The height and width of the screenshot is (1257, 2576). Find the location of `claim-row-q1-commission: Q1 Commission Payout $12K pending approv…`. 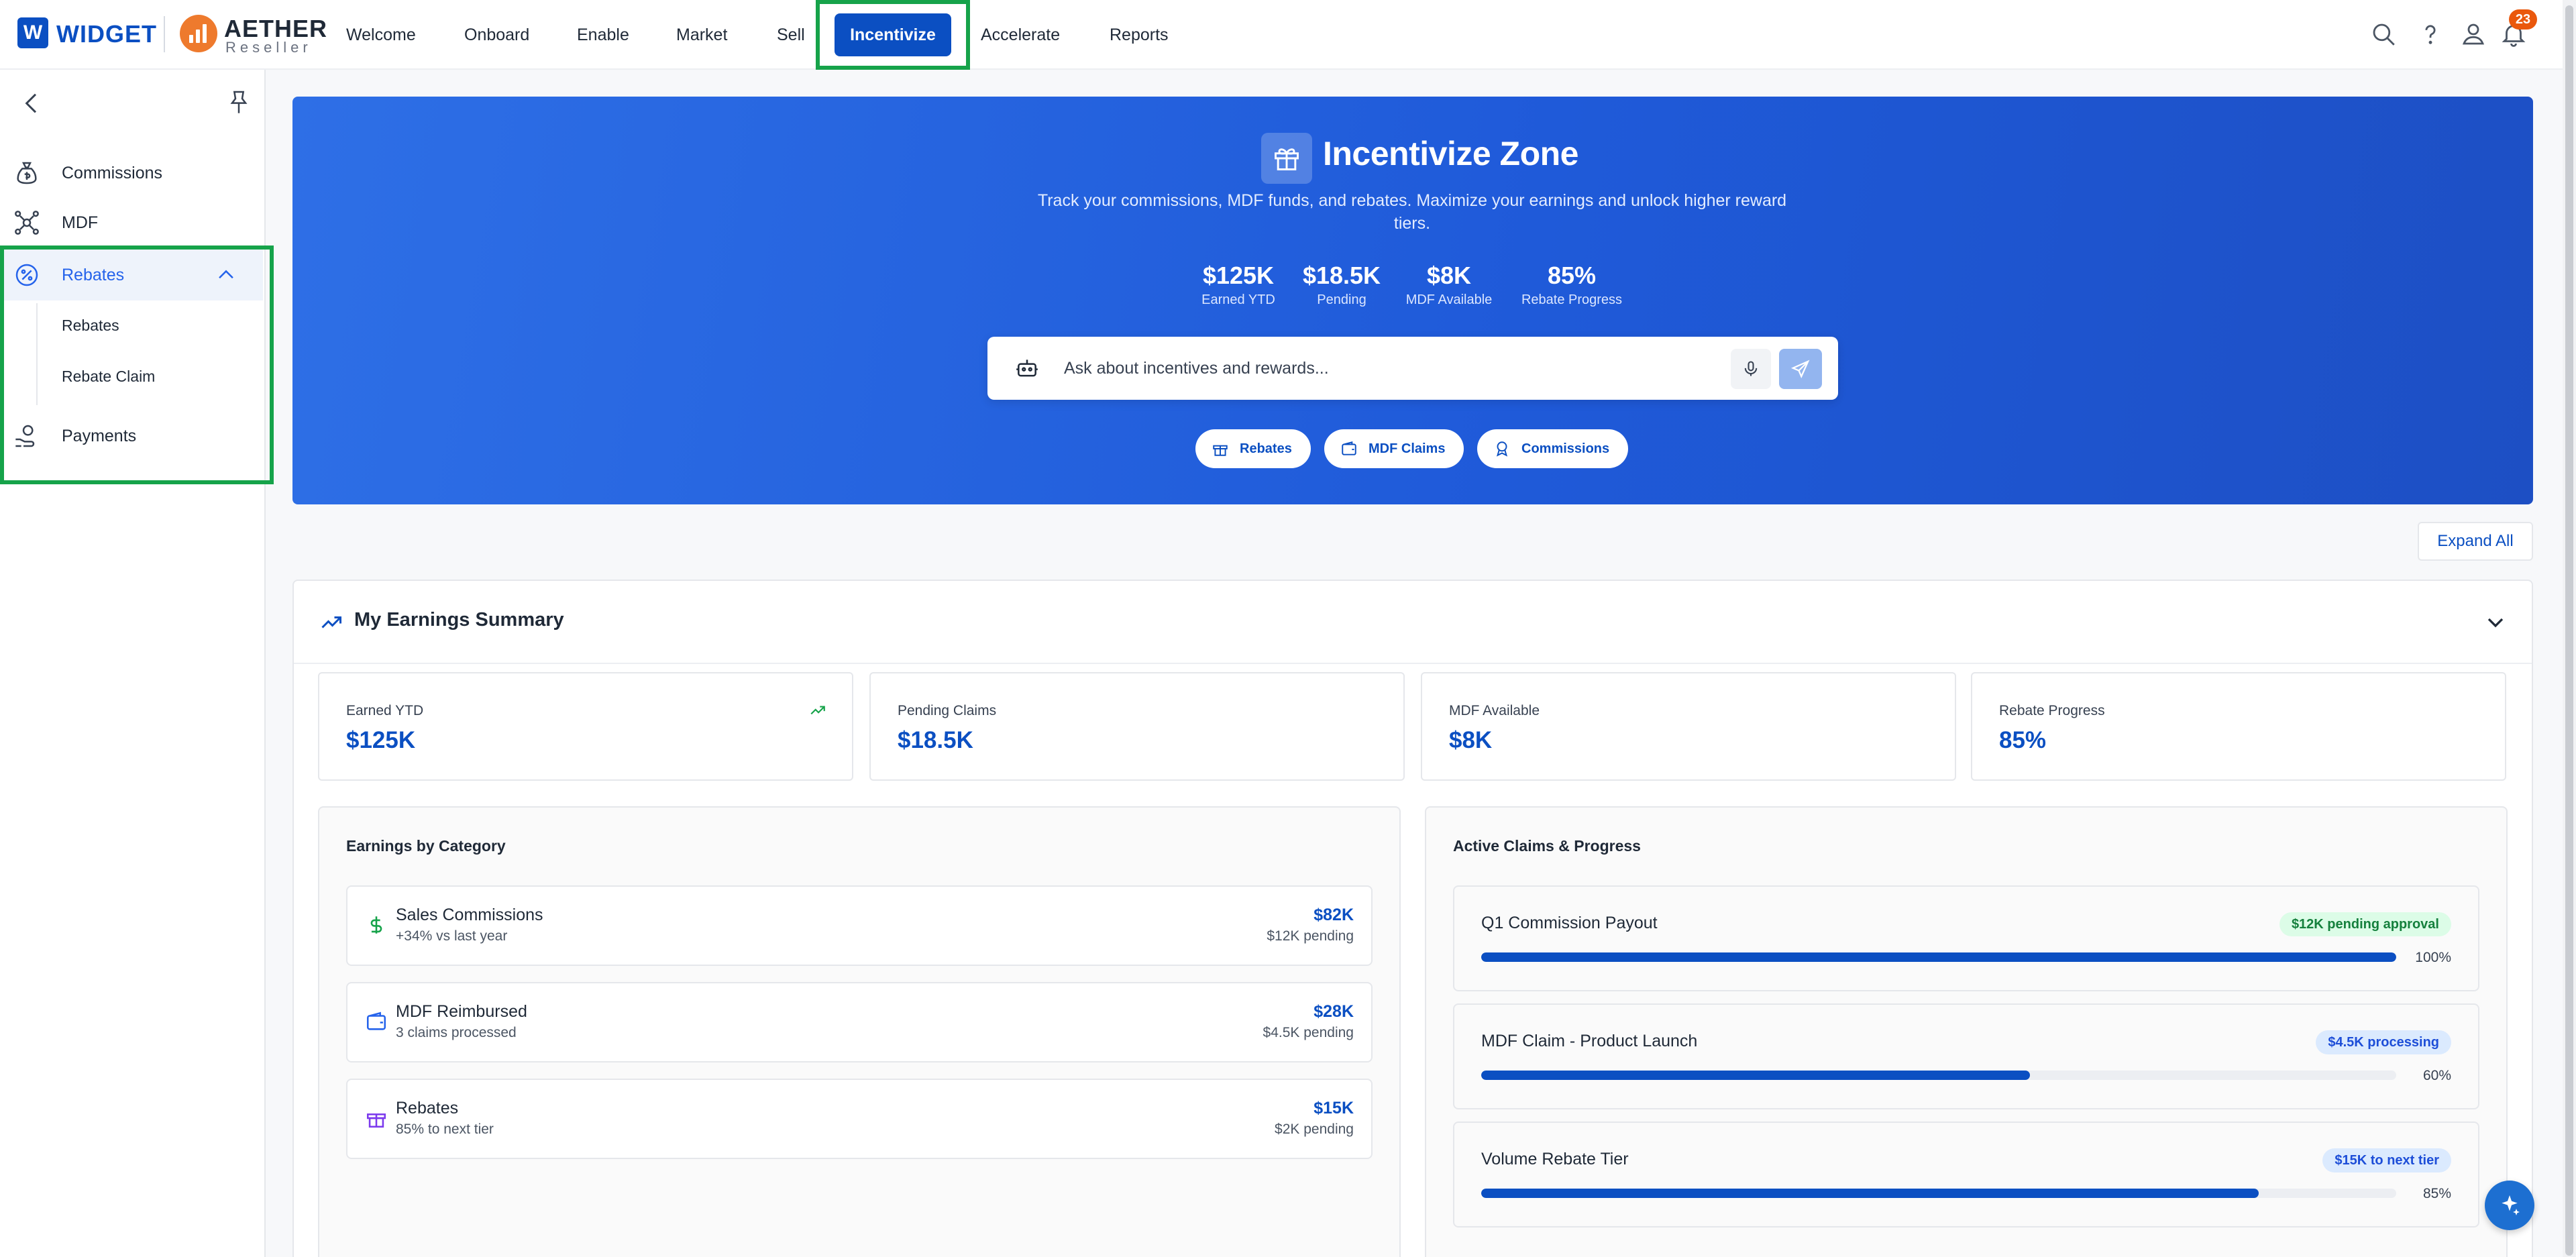

claim-row-q1-commission: Q1 Commission Payout $12K pending approv… is located at coordinates (1966, 938).